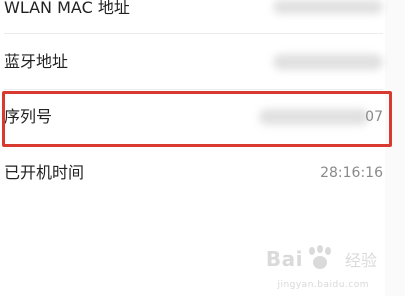  What do you see at coordinates (328, 62) in the screenshot?
I see `bluetooth-address-value-redacted` at bounding box center [328, 62].